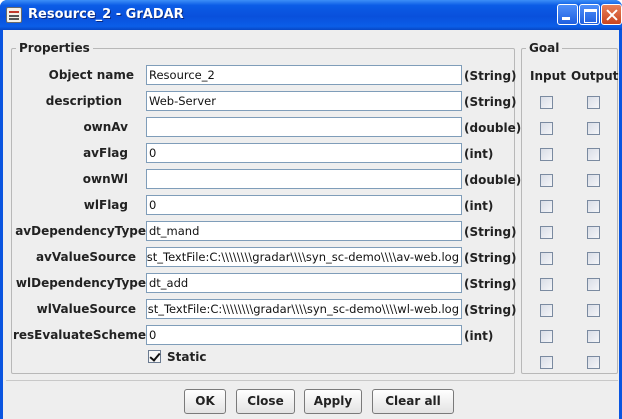  Describe the element at coordinates (413, 401) in the screenshot. I see `clear-all-button: Clear all` at that location.